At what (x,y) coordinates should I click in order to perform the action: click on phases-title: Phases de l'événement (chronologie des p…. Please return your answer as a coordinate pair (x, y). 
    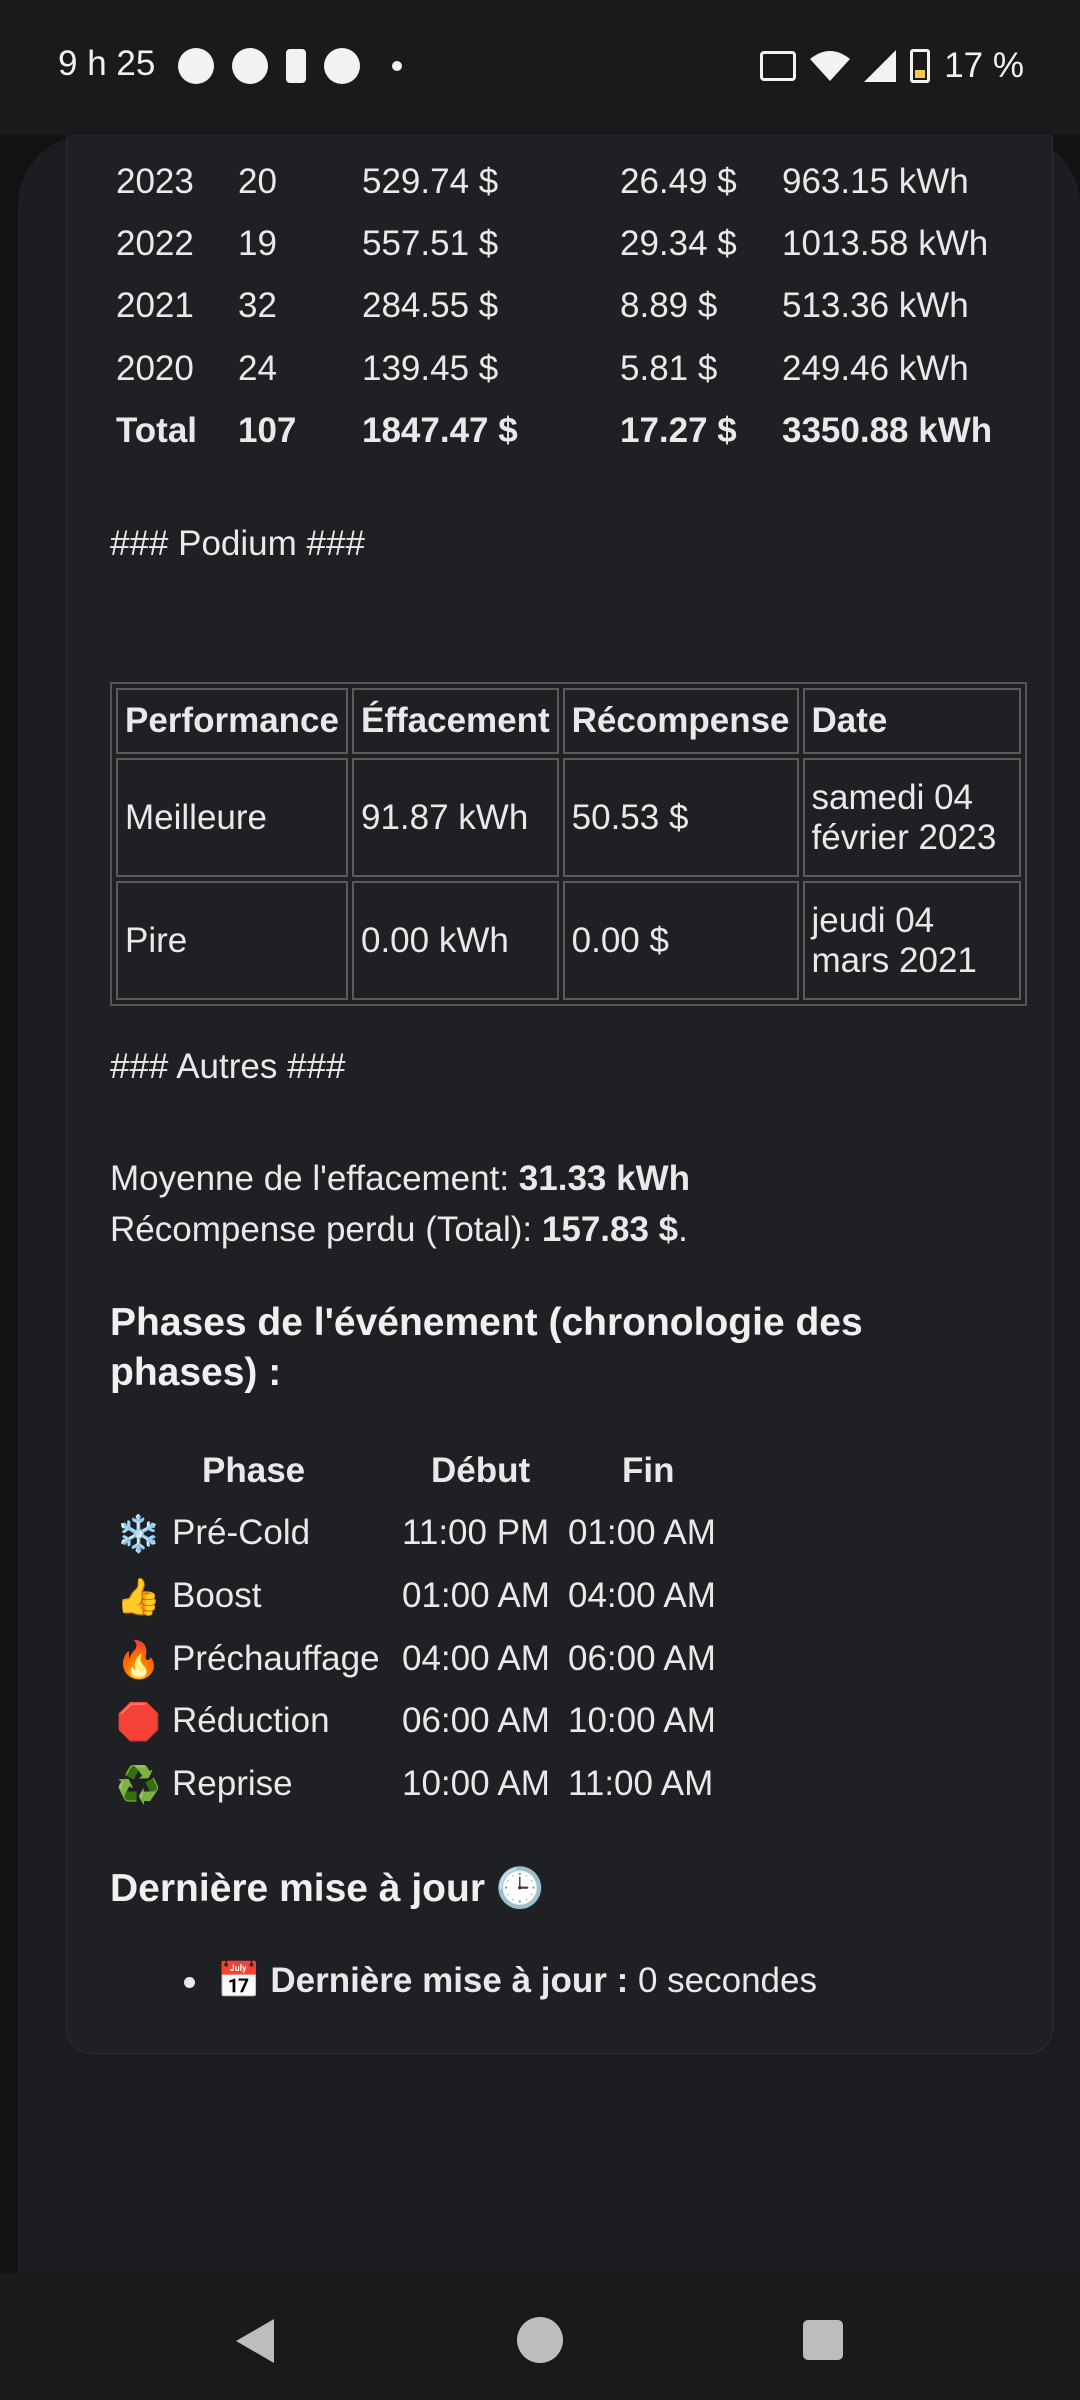
    Looking at the image, I should click on (486, 1347).